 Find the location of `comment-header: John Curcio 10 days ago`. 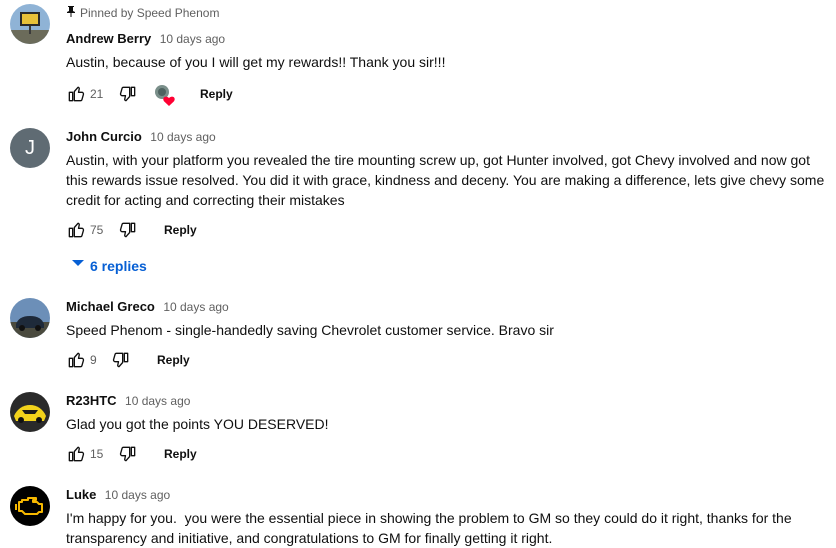

comment-header: John Curcio 10 days ago is located at coordinates (141, 137).